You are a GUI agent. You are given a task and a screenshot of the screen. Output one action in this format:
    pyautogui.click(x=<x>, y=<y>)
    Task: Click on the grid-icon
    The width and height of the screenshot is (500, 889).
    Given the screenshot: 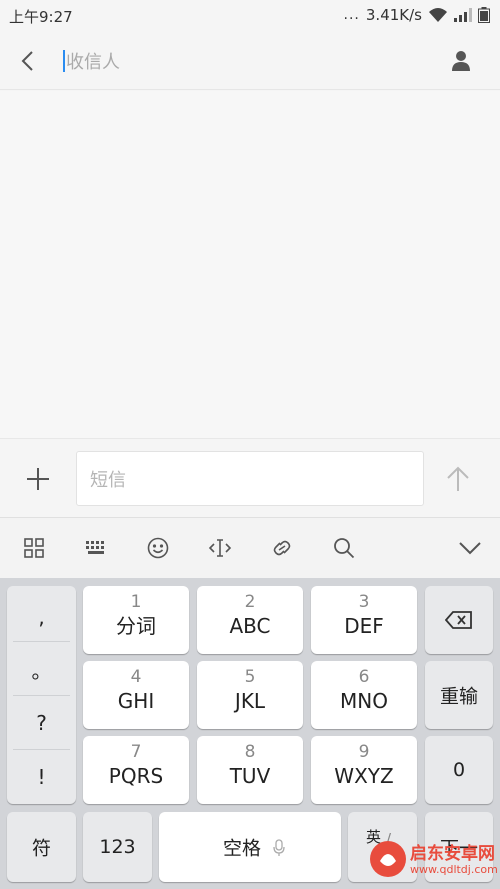 What is the action you would take?
    pyautogui.click(x=34, y=548)
    